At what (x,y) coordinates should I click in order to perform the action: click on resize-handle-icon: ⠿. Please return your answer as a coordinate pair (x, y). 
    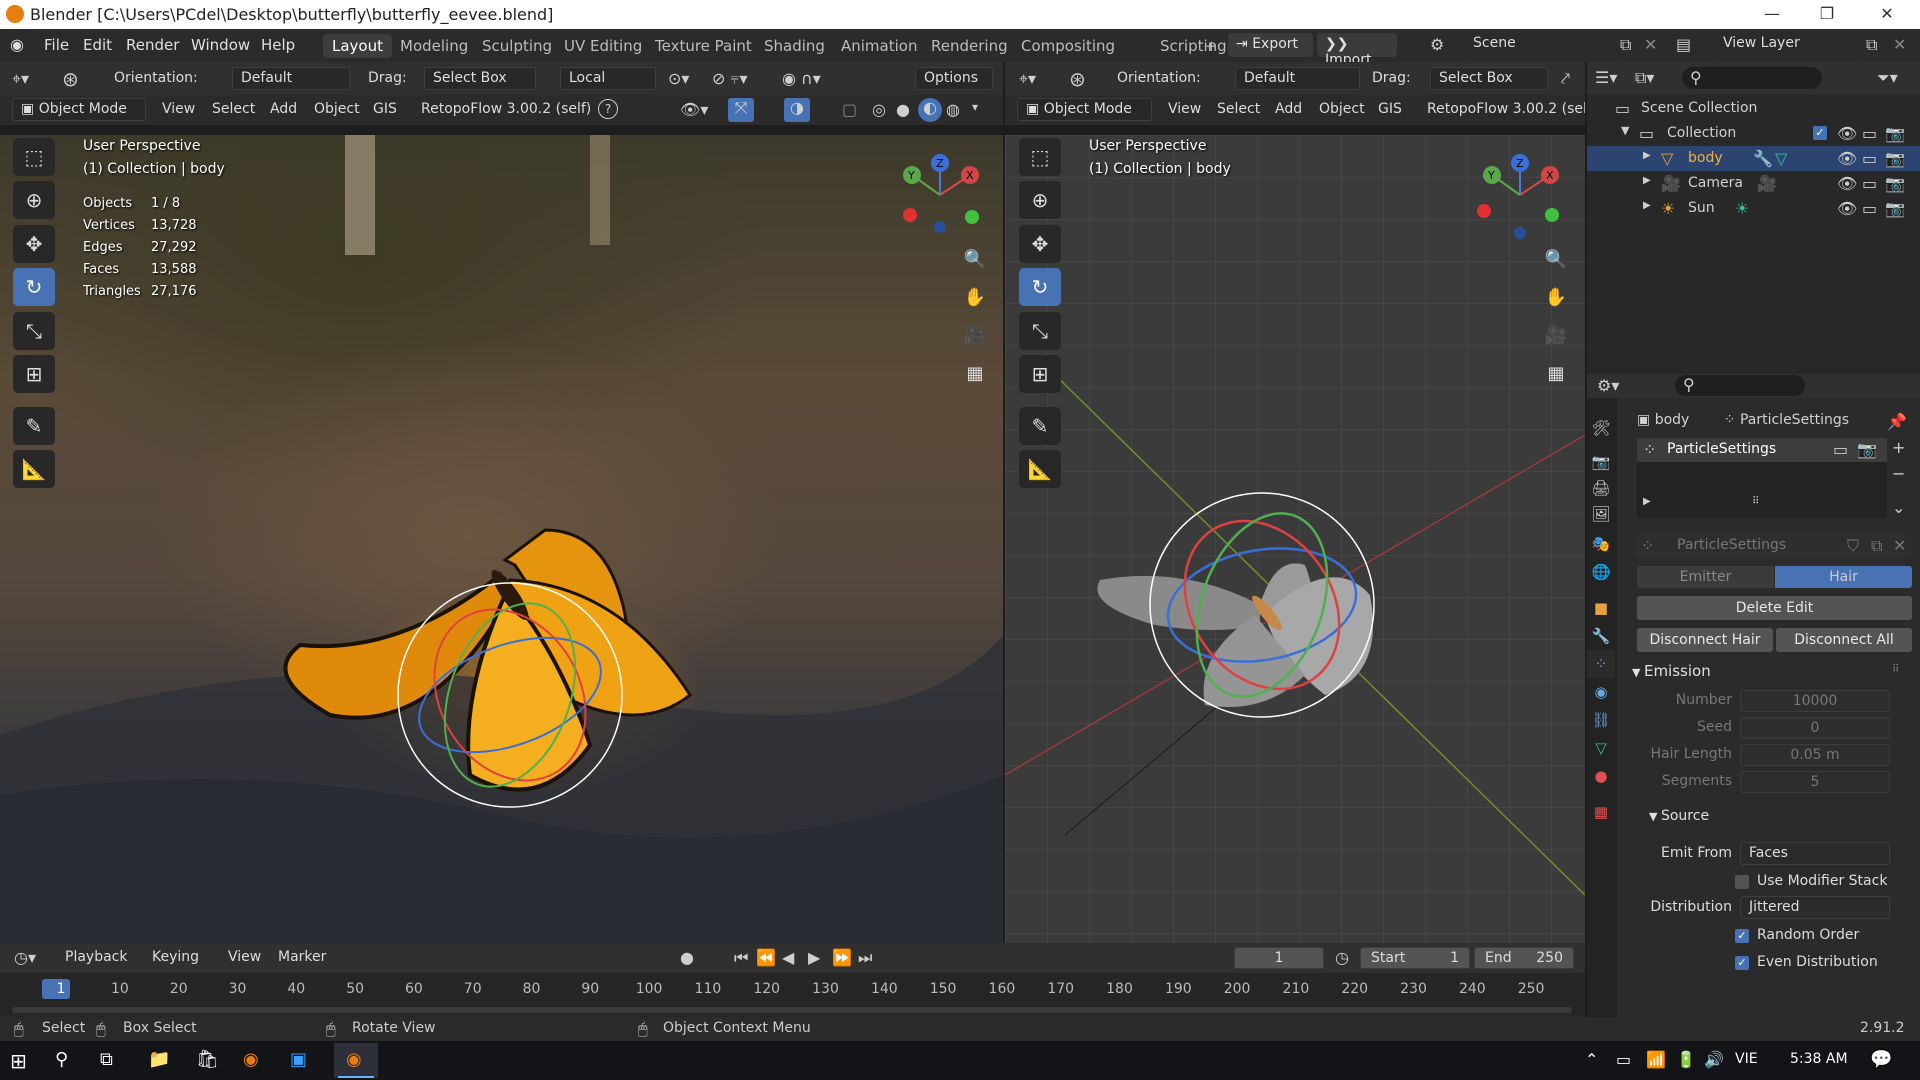
    Looking at the image, I should click on (1755, 501).